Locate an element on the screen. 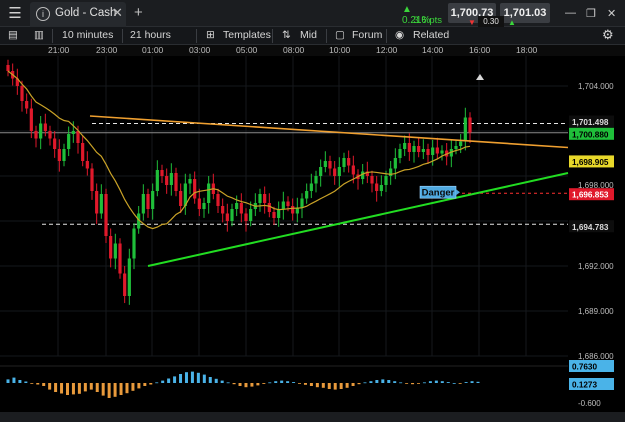 The height and width of the screenshot is (422, 625). indicator-axis-label: -0.600 is located at coordinates (589, 403).